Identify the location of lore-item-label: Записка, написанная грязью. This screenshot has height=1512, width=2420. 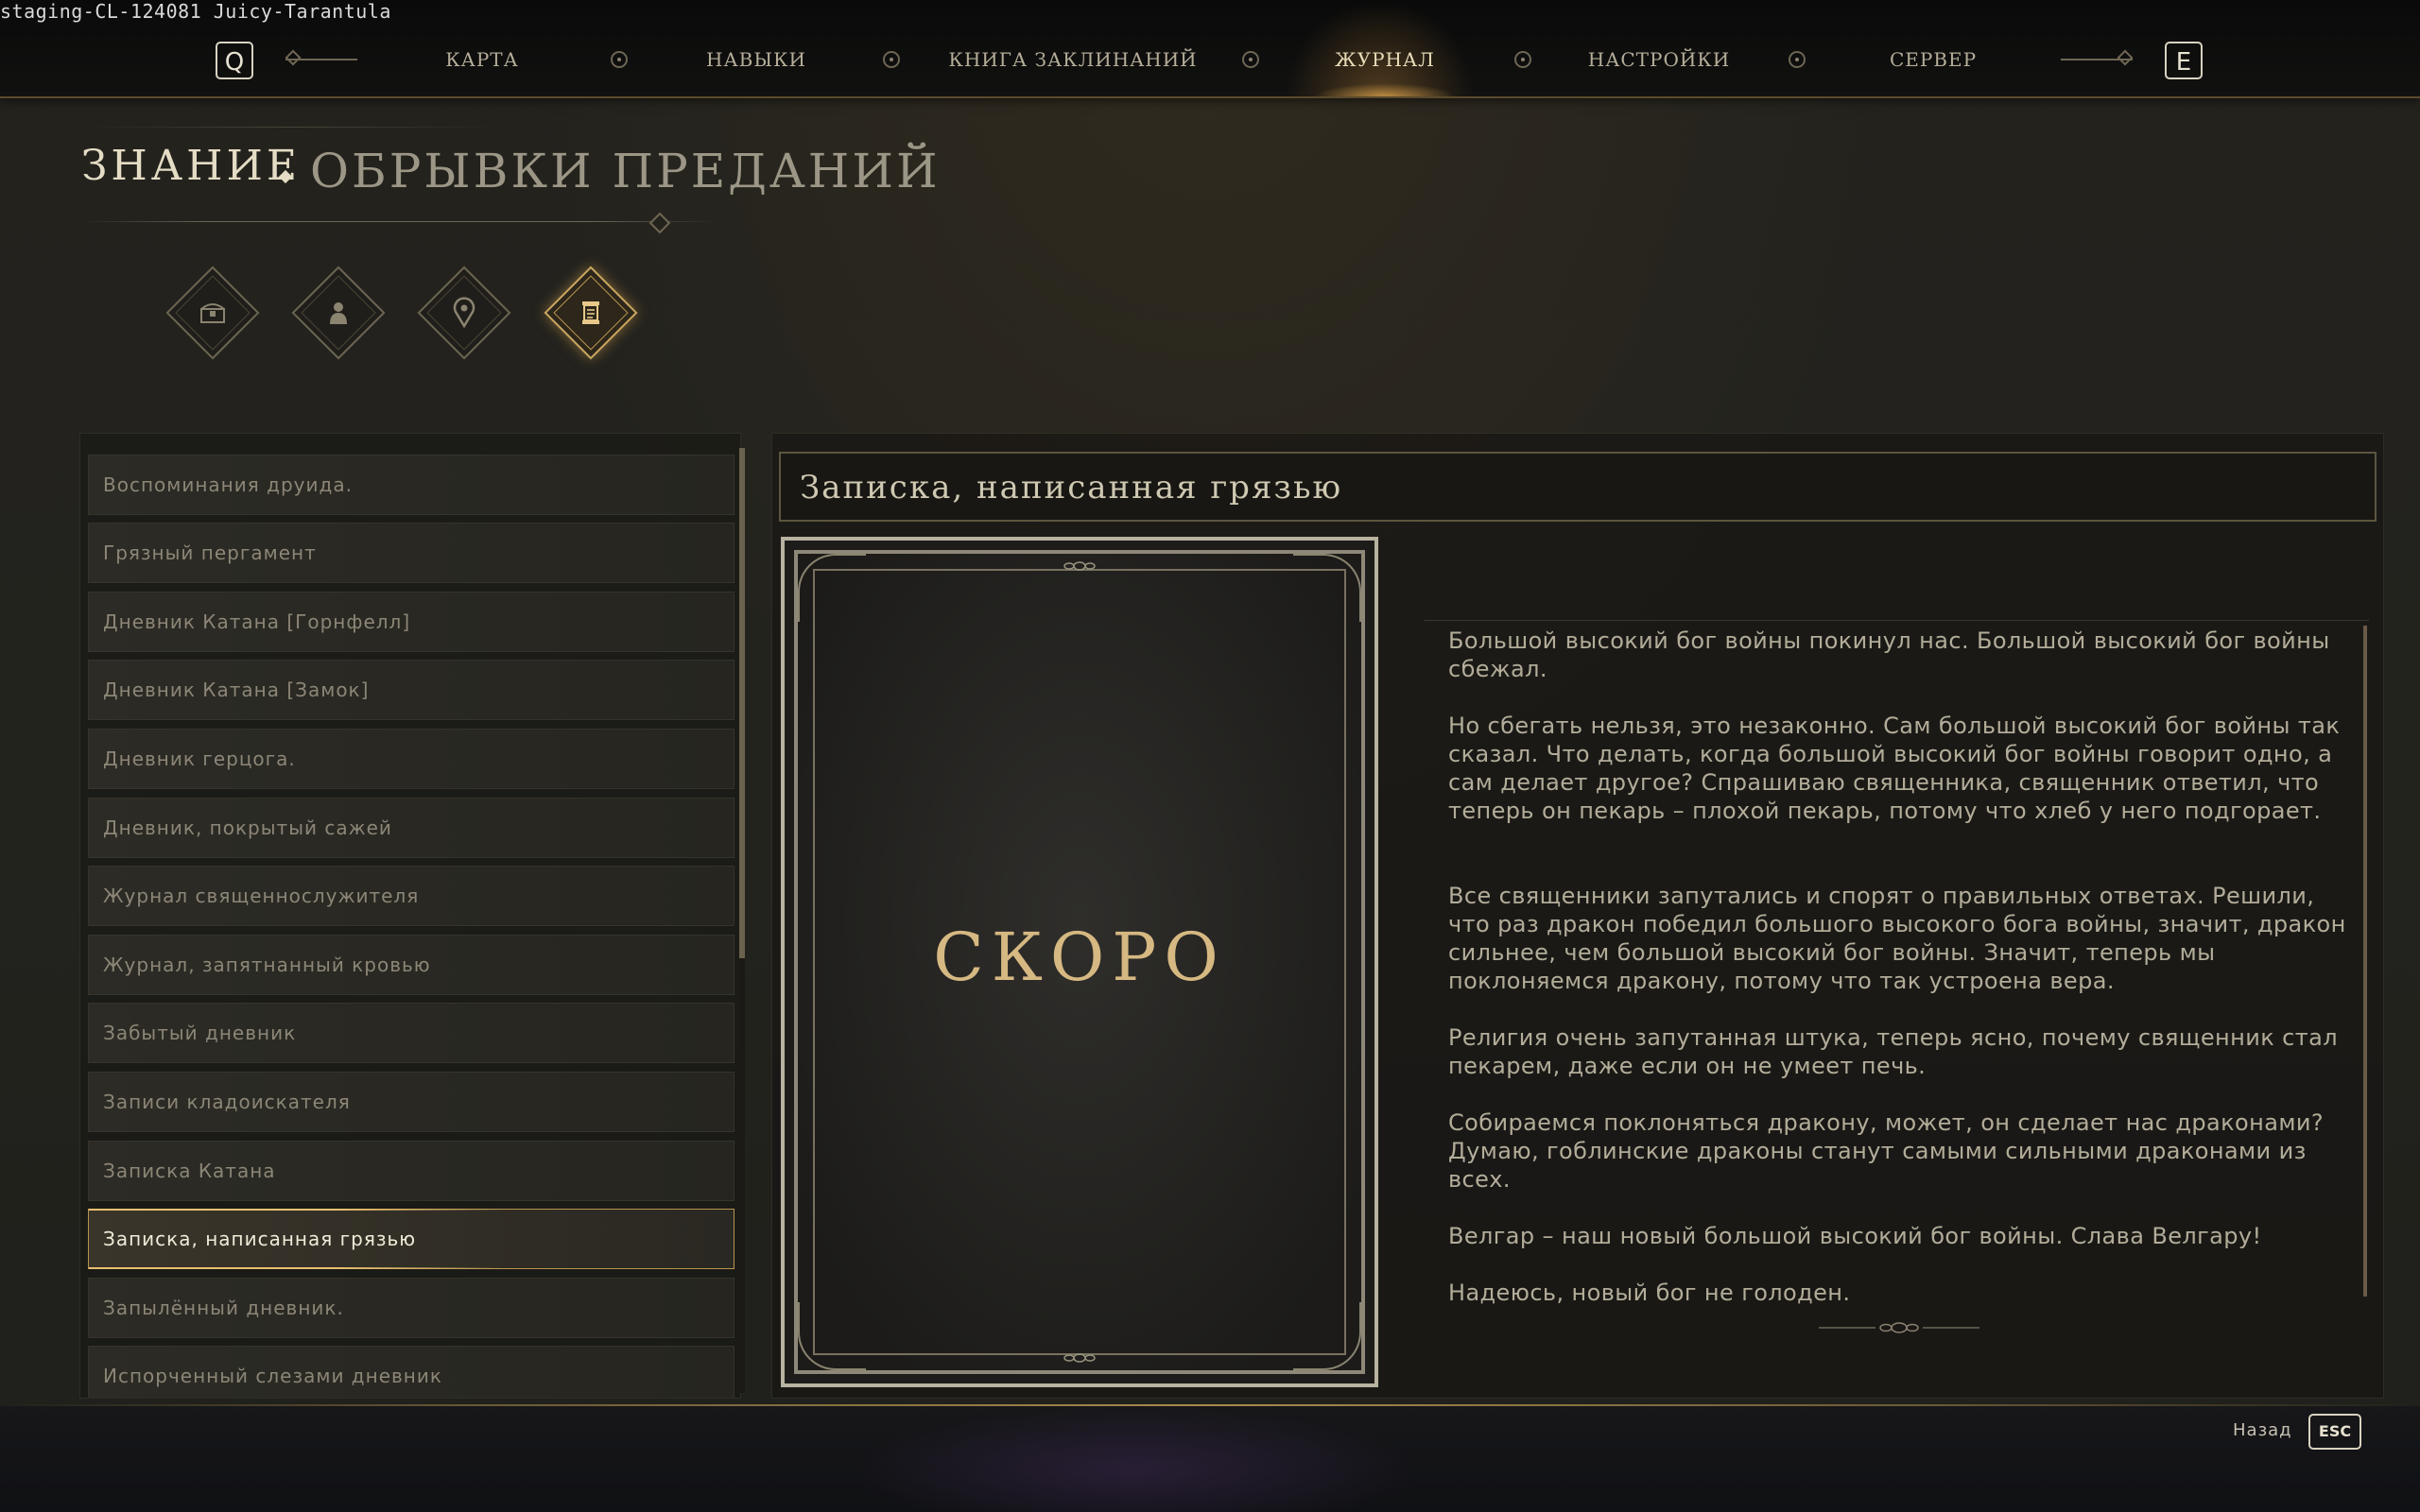
(260, 1239).